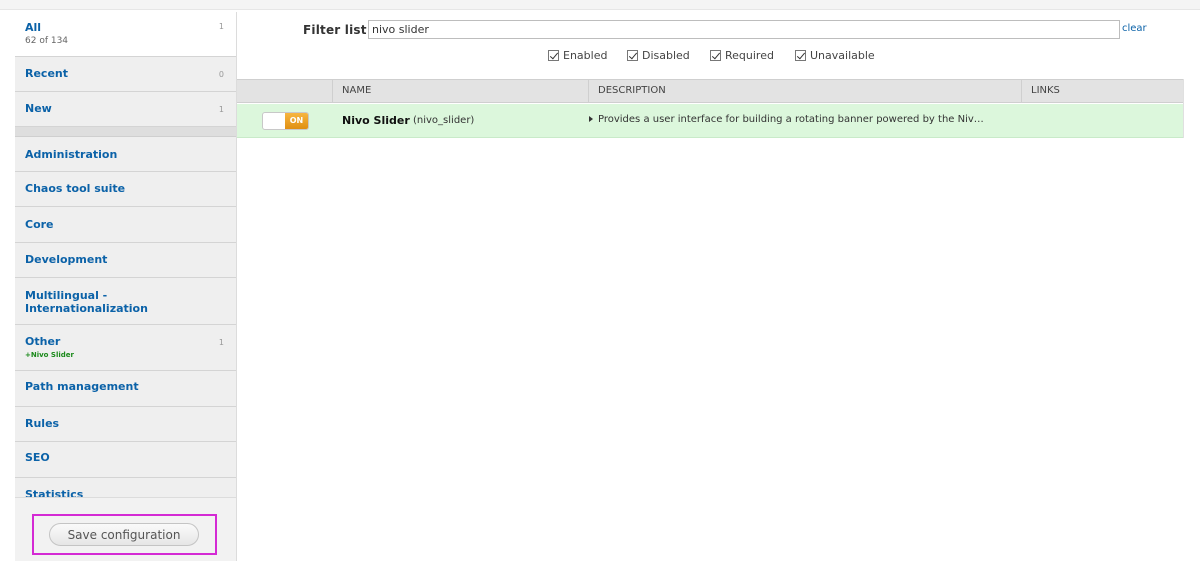 Image resolution: width=1200 pixels, height=561 pixels. What do you see at coordinates (1102, 91) in the screenshot?
I see `column-header-links: LINKS` at bounding box center [1102, 91].